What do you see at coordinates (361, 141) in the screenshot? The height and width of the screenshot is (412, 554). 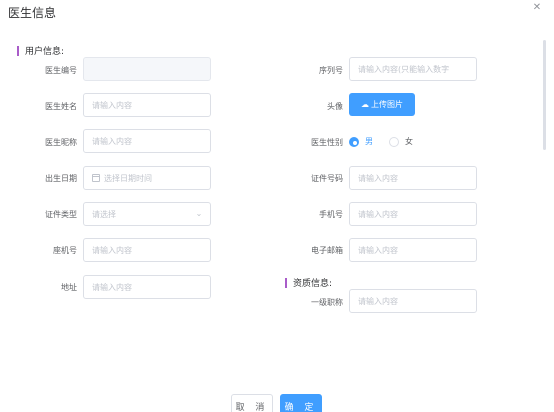 I see `gender-radio-male: 男` at bounding box center [361, 141].